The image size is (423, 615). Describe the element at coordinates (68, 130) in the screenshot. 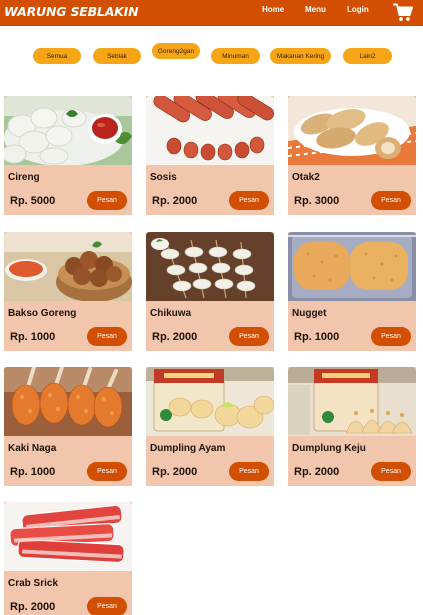

I see `cireng-photo` at that location.